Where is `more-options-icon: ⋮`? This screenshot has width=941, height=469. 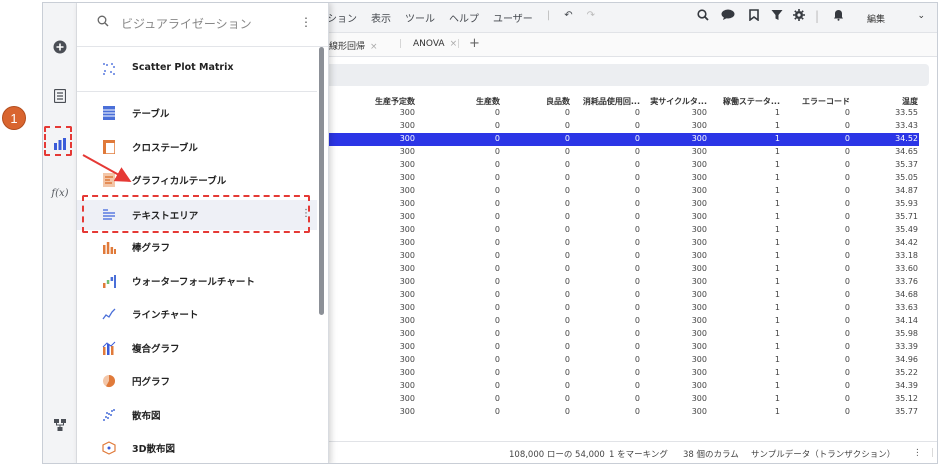
more-options-icon: ⋮ is located at coordinates (306, 22).